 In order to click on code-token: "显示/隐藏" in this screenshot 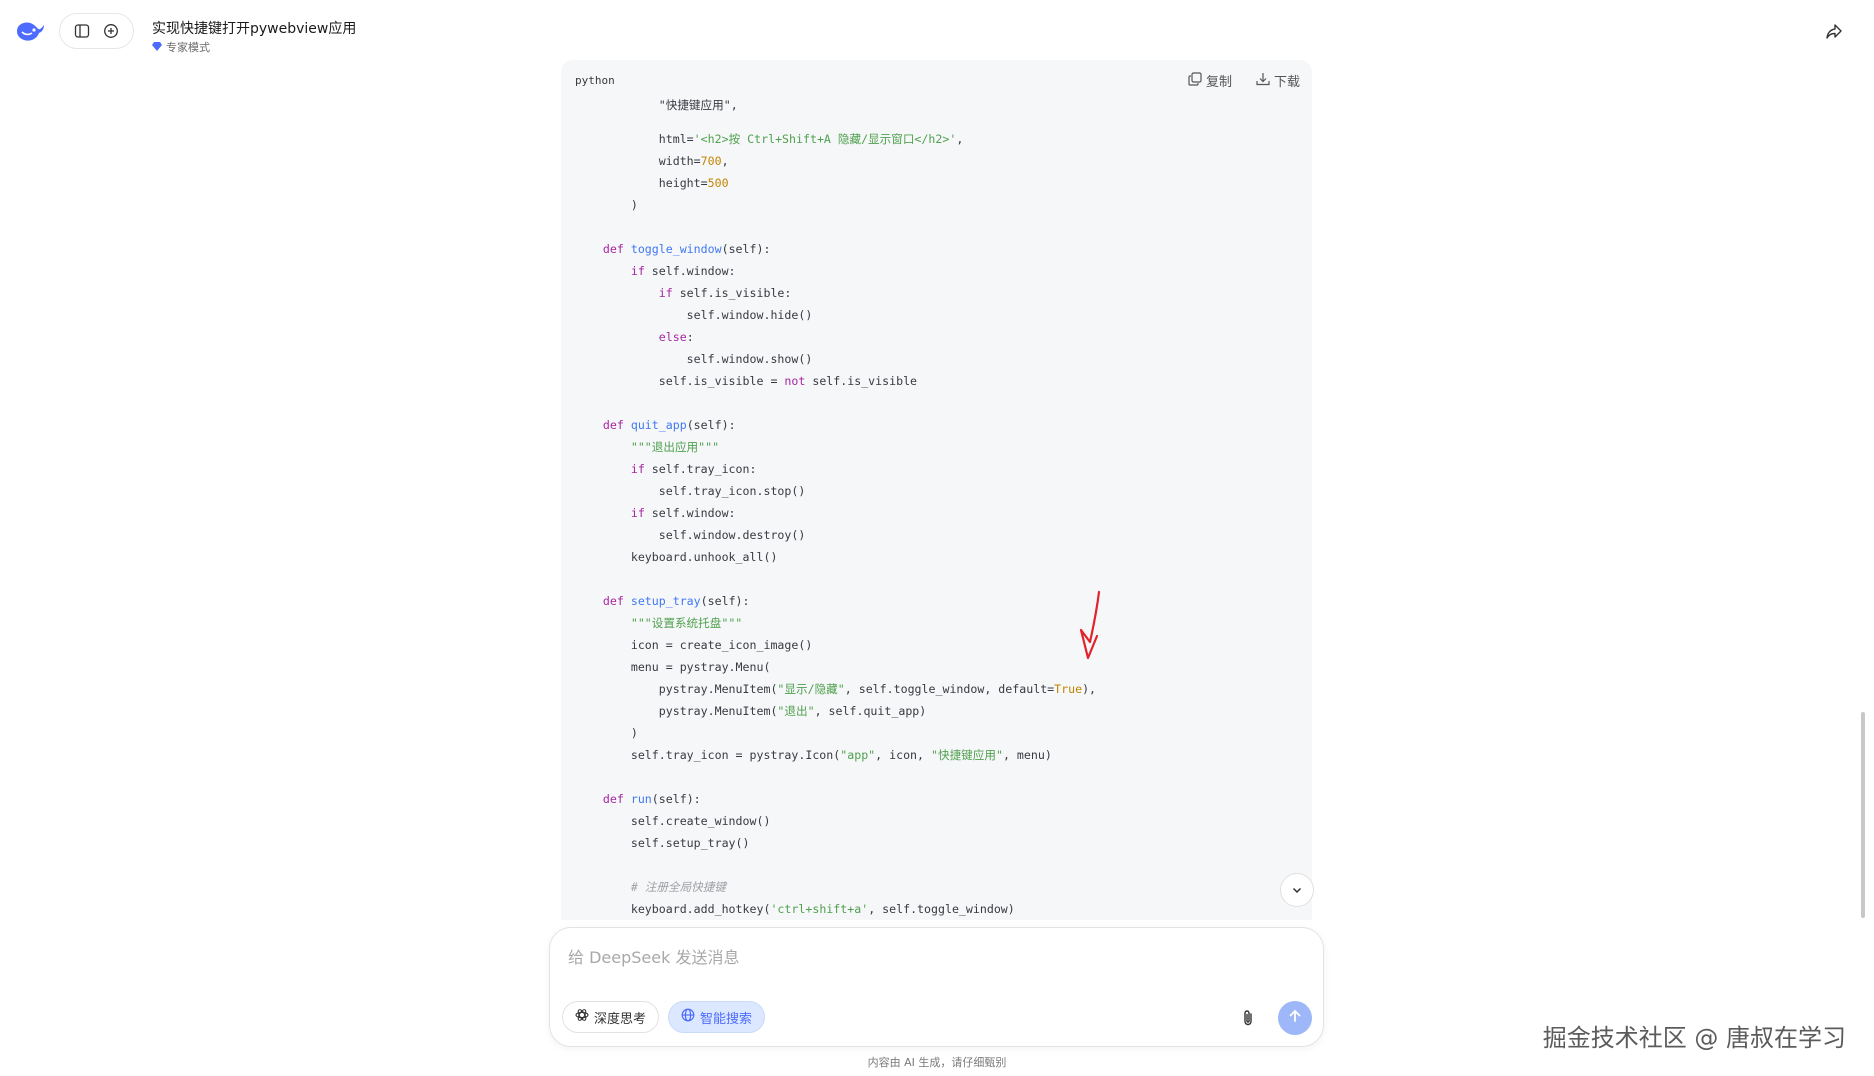, I will do `click(811, 689)`.